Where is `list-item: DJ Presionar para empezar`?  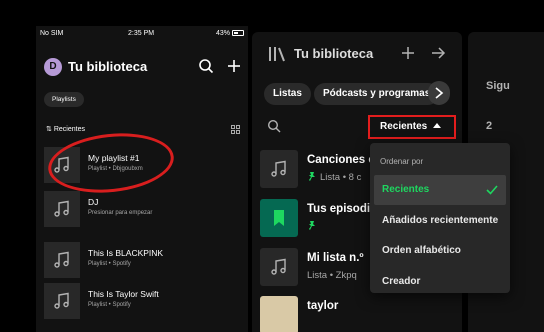
list-item: DJ Presionar para empezar is located at coordinates (144, 210).